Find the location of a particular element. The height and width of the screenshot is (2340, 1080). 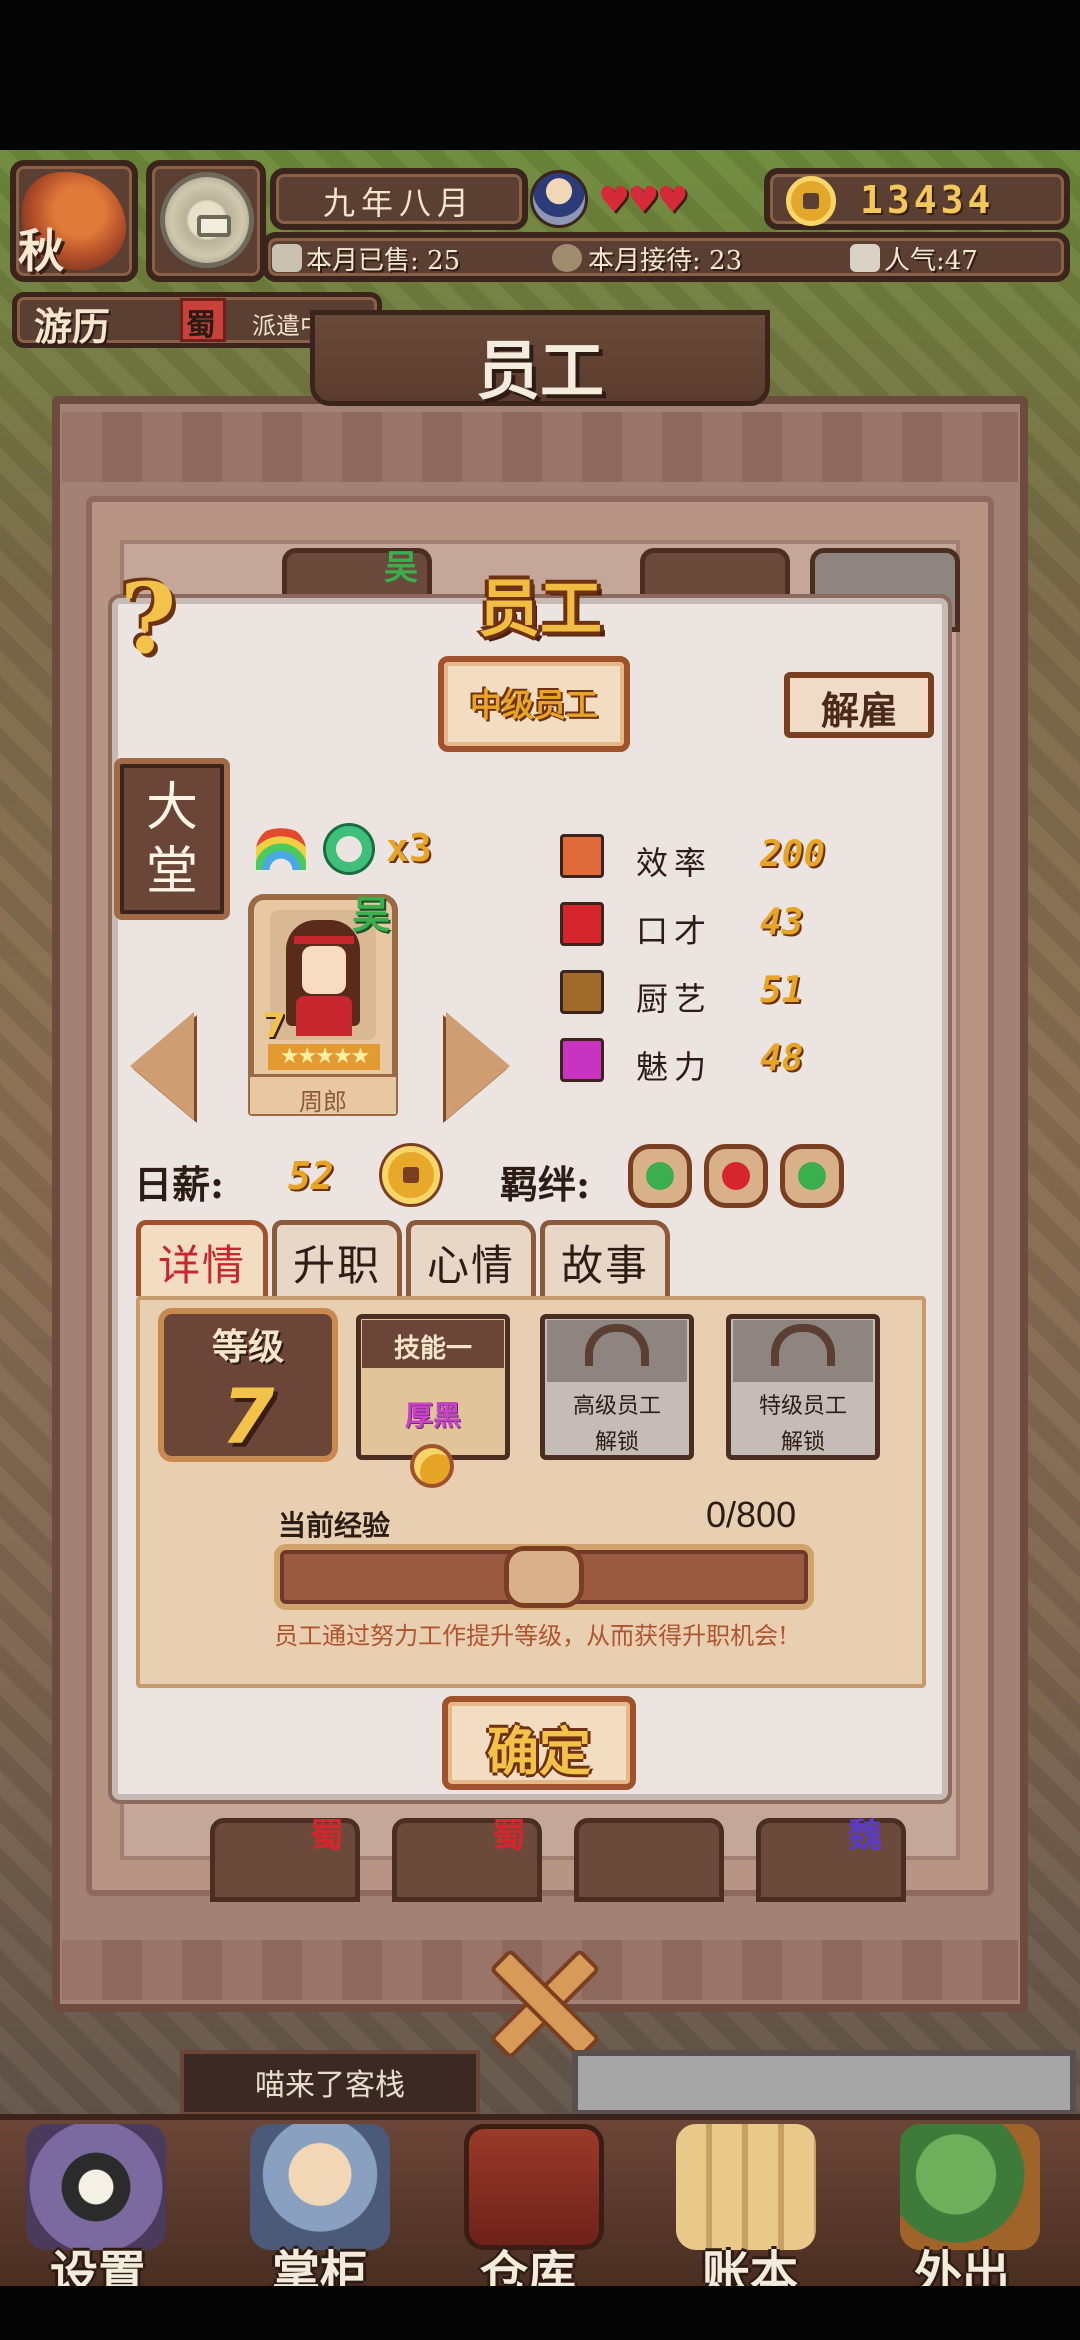

window-title: 员工 is located at coordinates (540, 371).